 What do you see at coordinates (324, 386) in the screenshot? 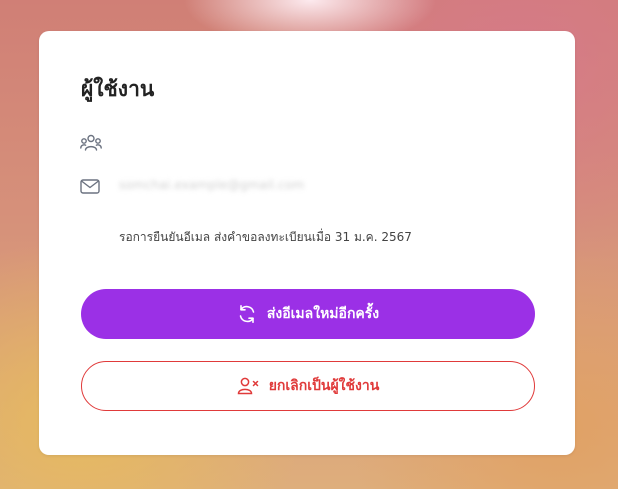
I see `cancel-user-label: ยกเลิกเป็นผู้ใช้งาน` at bounding box center [324, 386].